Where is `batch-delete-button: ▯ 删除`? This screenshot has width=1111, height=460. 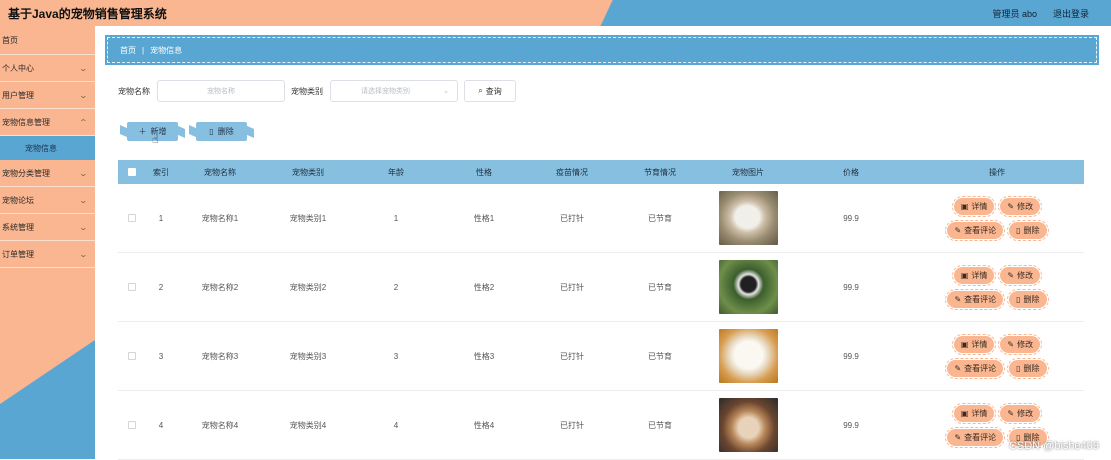
batch-delete-button: ▯ 删除 is located at coordinates (221, 131).